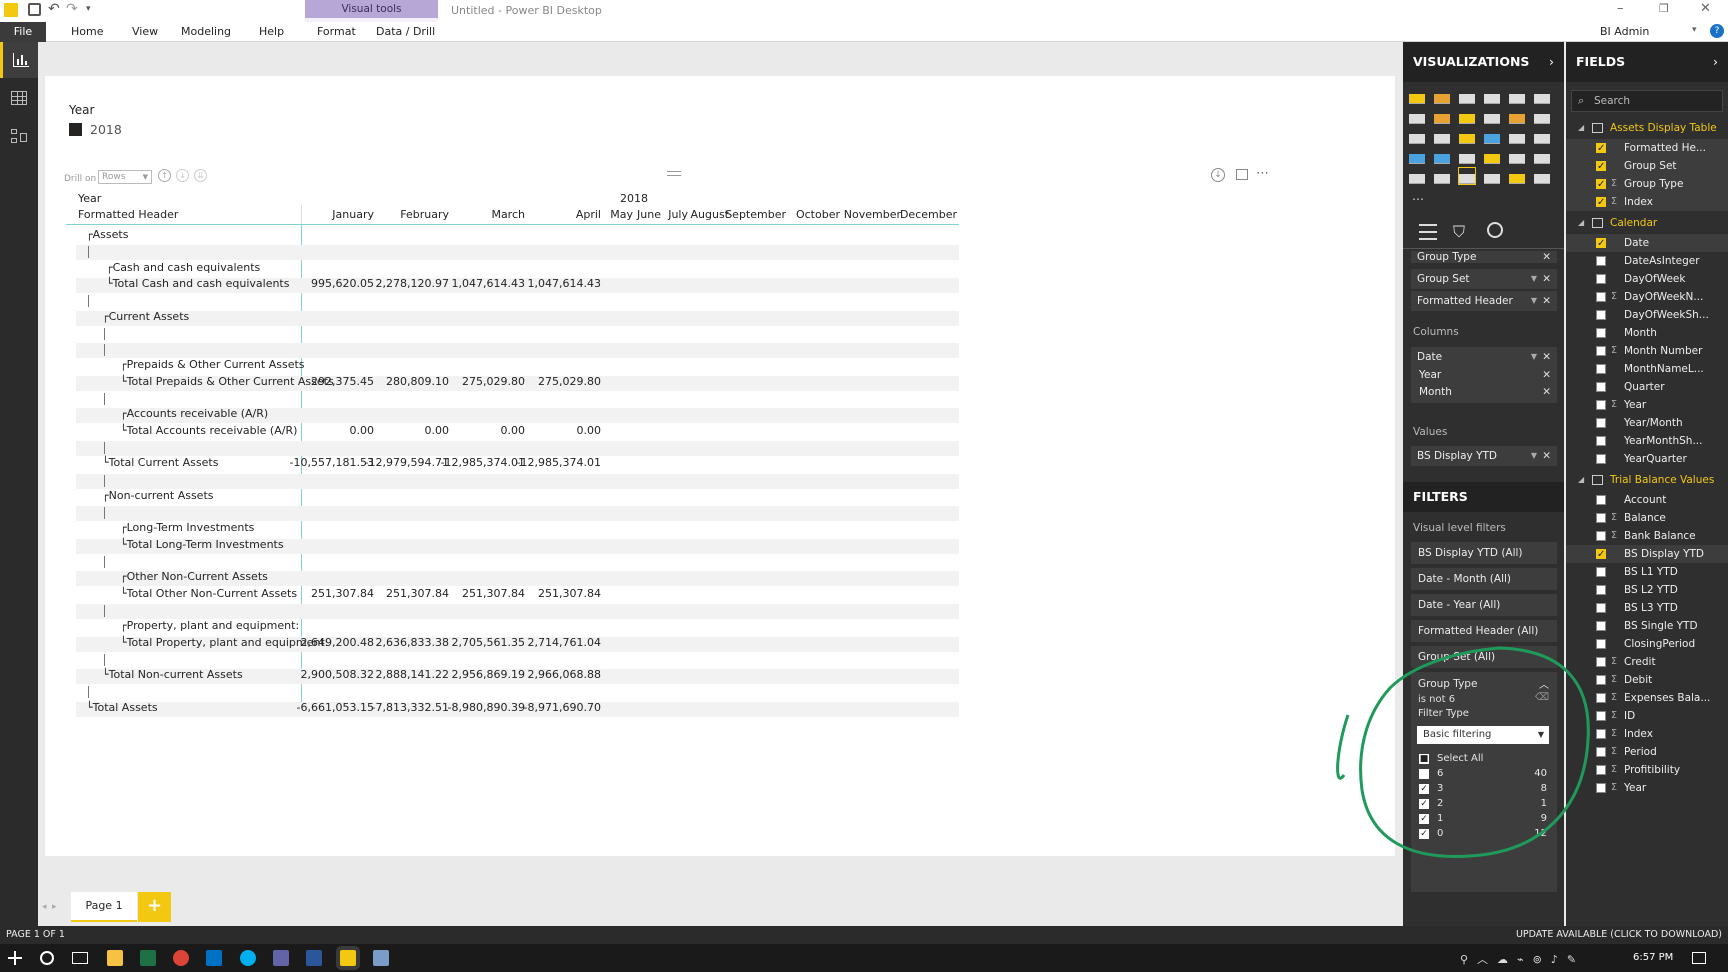 Image resolution: width=1728 pixels, height=972 pixels. What do you see at coordinates (72, 9) in the screenshot?
I see `redo-icon: ↷` at bounding box center [72, 9].